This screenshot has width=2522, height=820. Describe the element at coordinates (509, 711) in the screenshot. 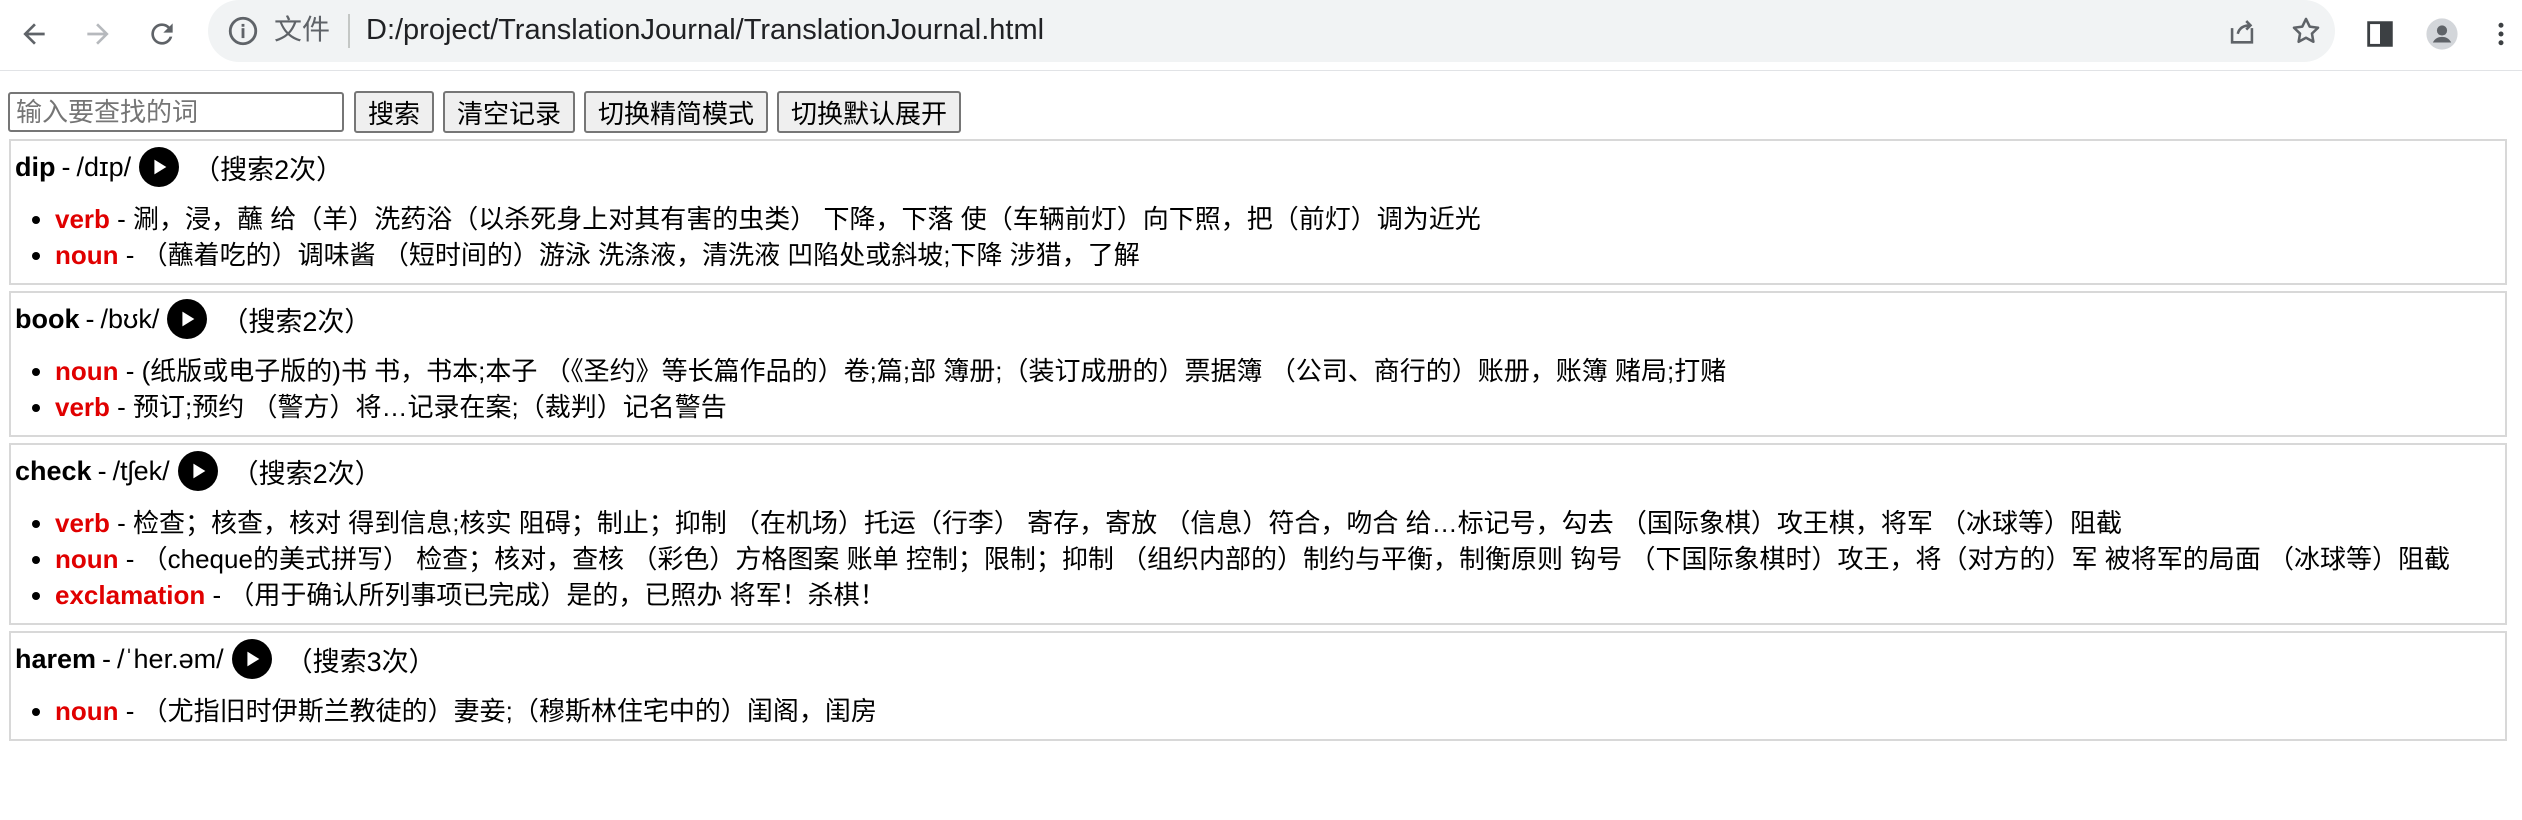

I see `definition-text: （尤指旧时伊斯兰教徒的）妻妾;（穆斯林住宅中的）闺阁，闺房` at that location.